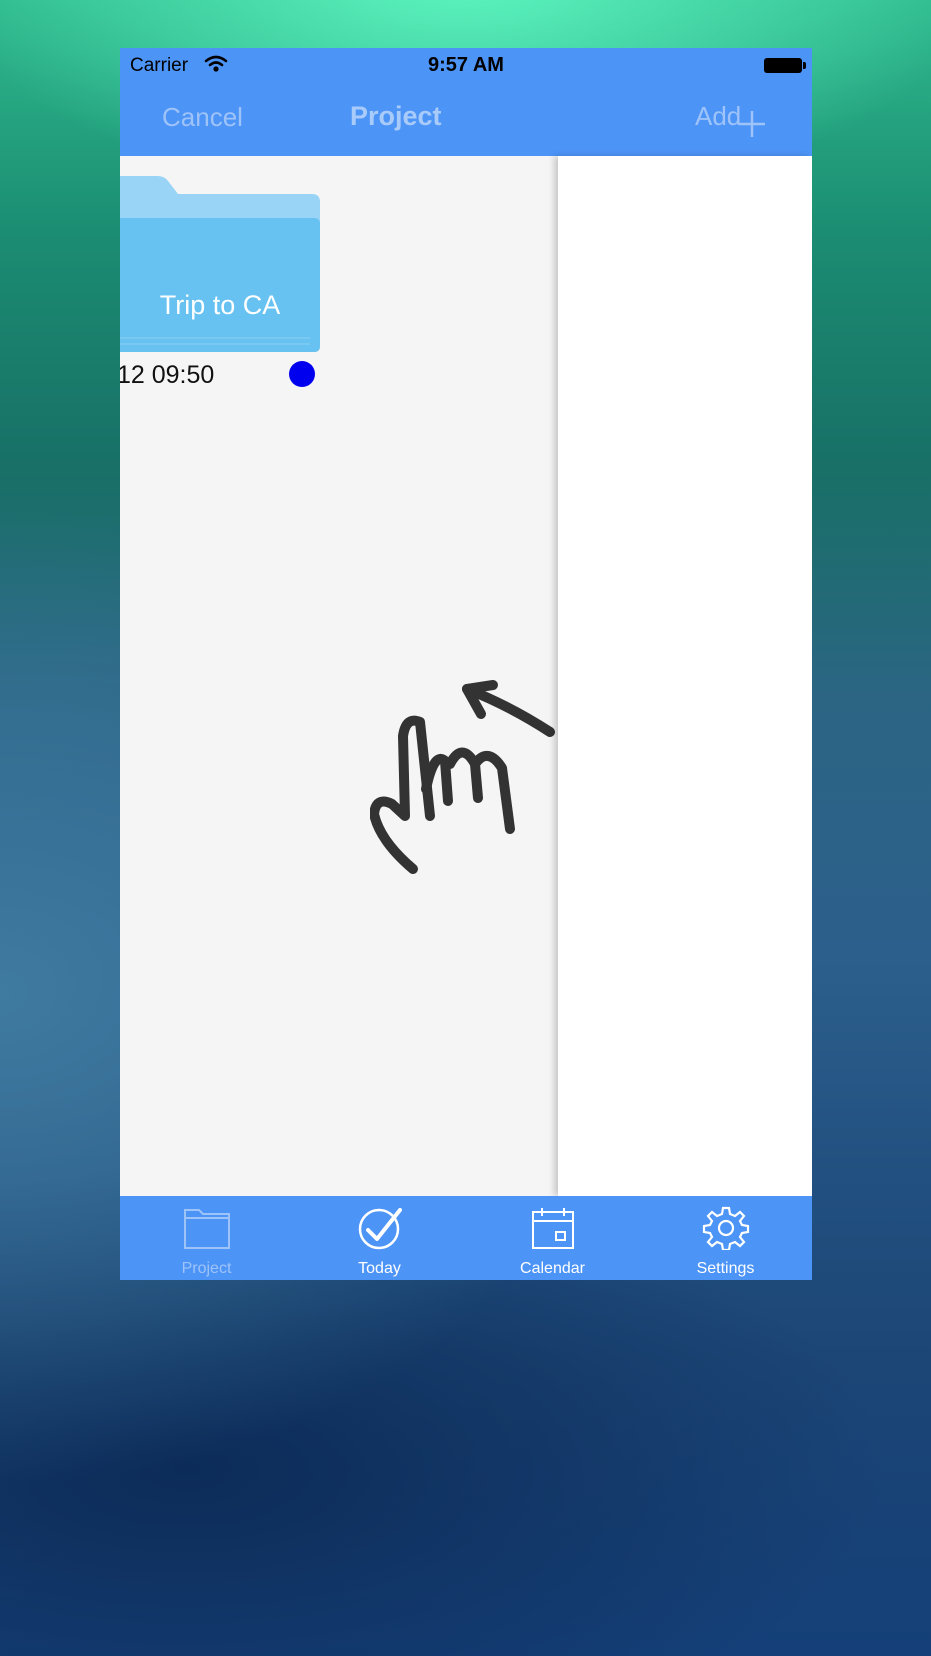  Describe the element at coordinates (466, 119) in the screenshot. I see `navigation-bar: Cancel Project Add` at that location.